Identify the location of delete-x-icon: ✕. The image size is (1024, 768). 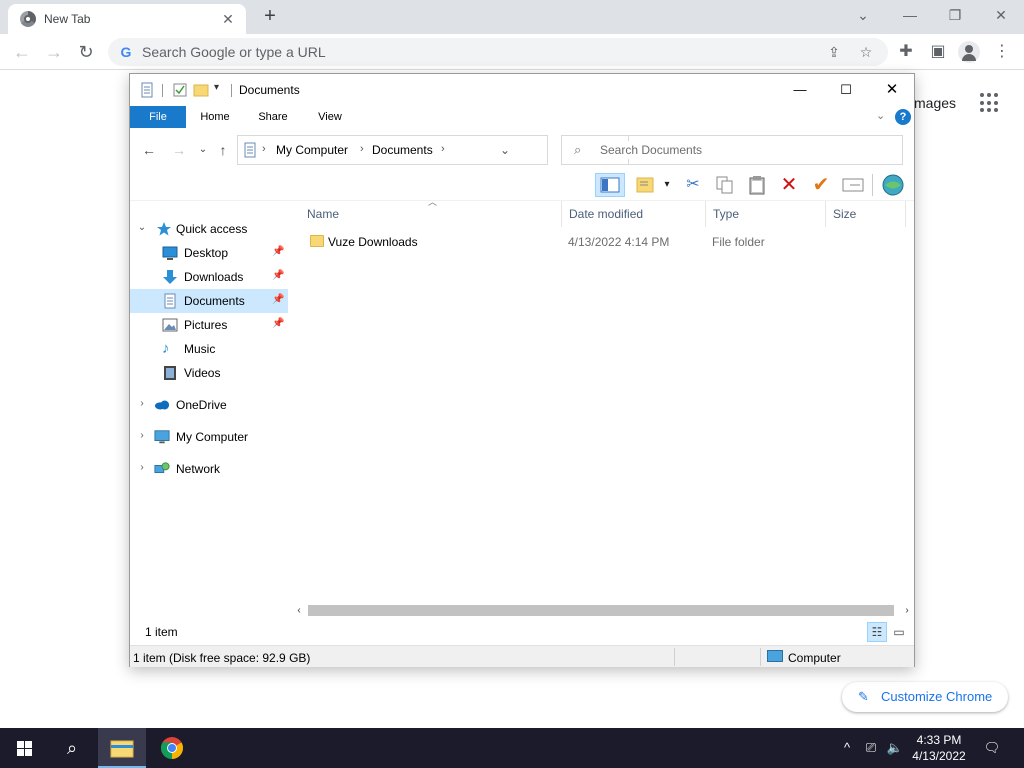
(789, 185).